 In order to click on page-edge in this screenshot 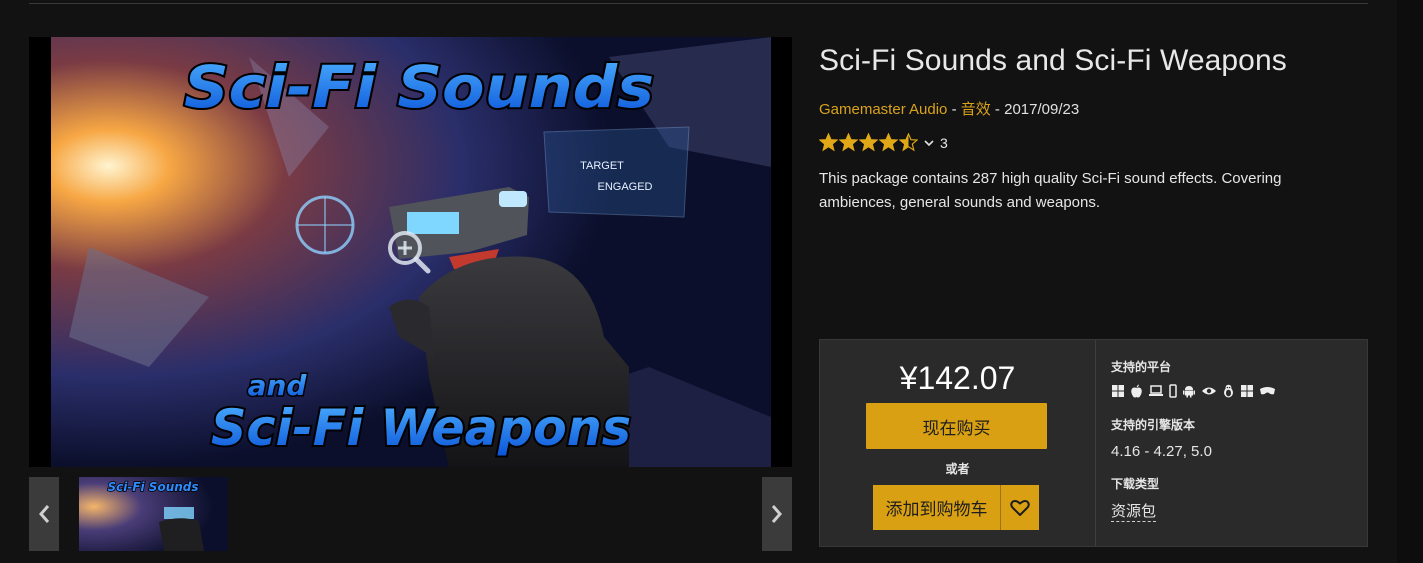, I will do `click(1410, 281)`.